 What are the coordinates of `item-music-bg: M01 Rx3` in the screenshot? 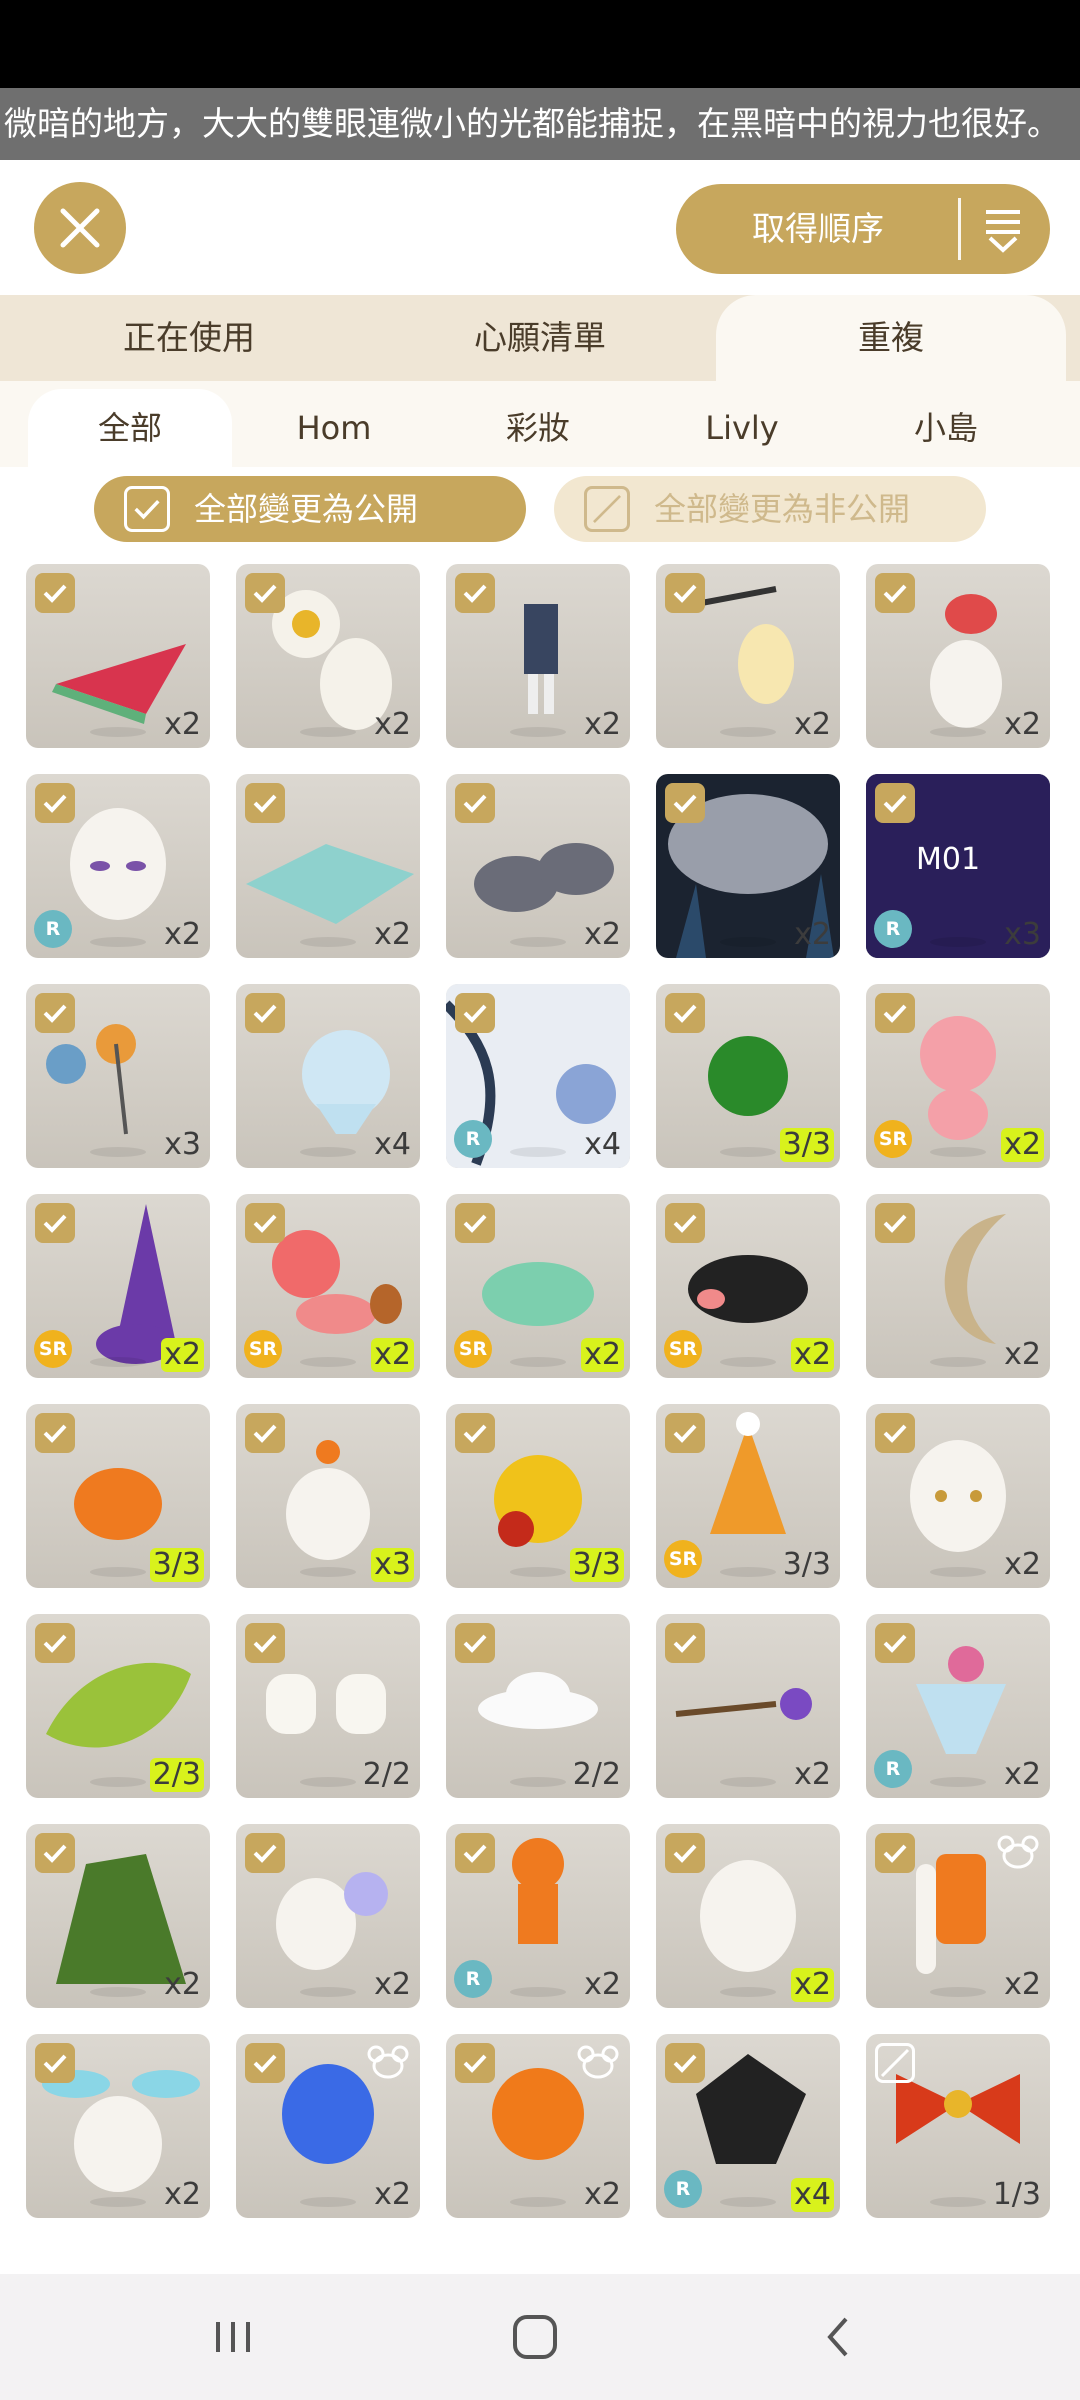 It's located at (958, 866).